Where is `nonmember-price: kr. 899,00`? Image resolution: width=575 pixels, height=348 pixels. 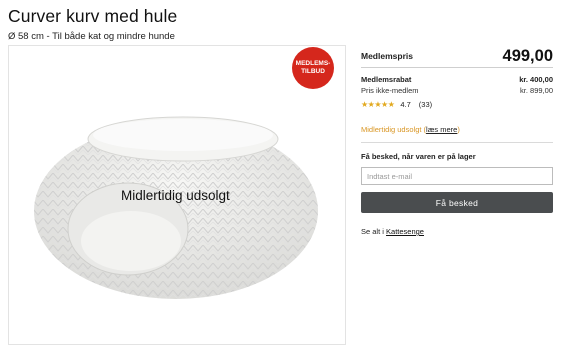 nonmember-price: kr. 899,00 is located at coordinates (536, 90).